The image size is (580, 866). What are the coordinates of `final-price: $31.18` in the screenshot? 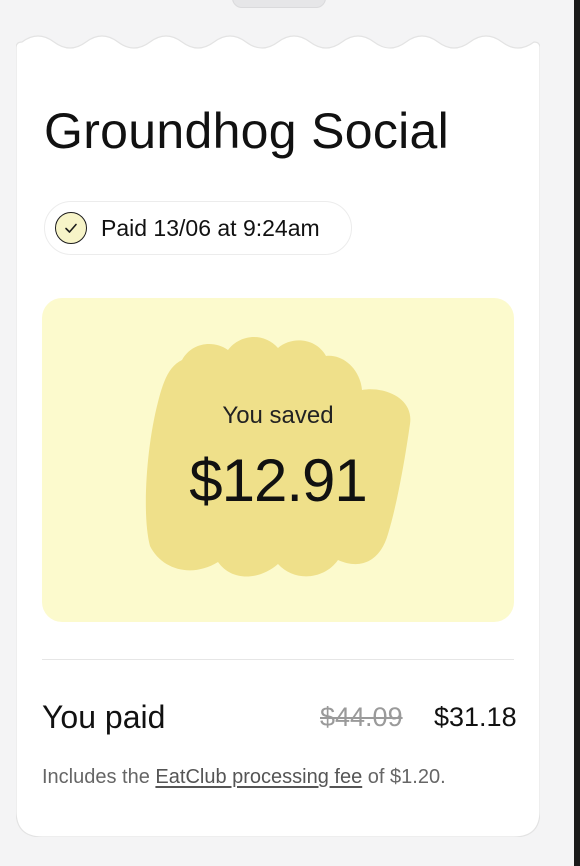 It's located at (475, 717).